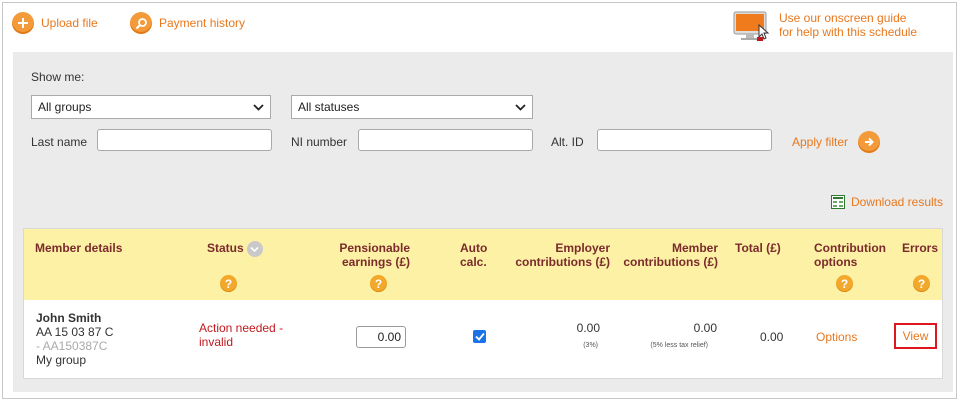 The height and width of the screenshot is (403, 960). What do you see at coordinates (69, 318) in the screenshot?
I see `member-name: John Smith` at bounding box center [69, 318].